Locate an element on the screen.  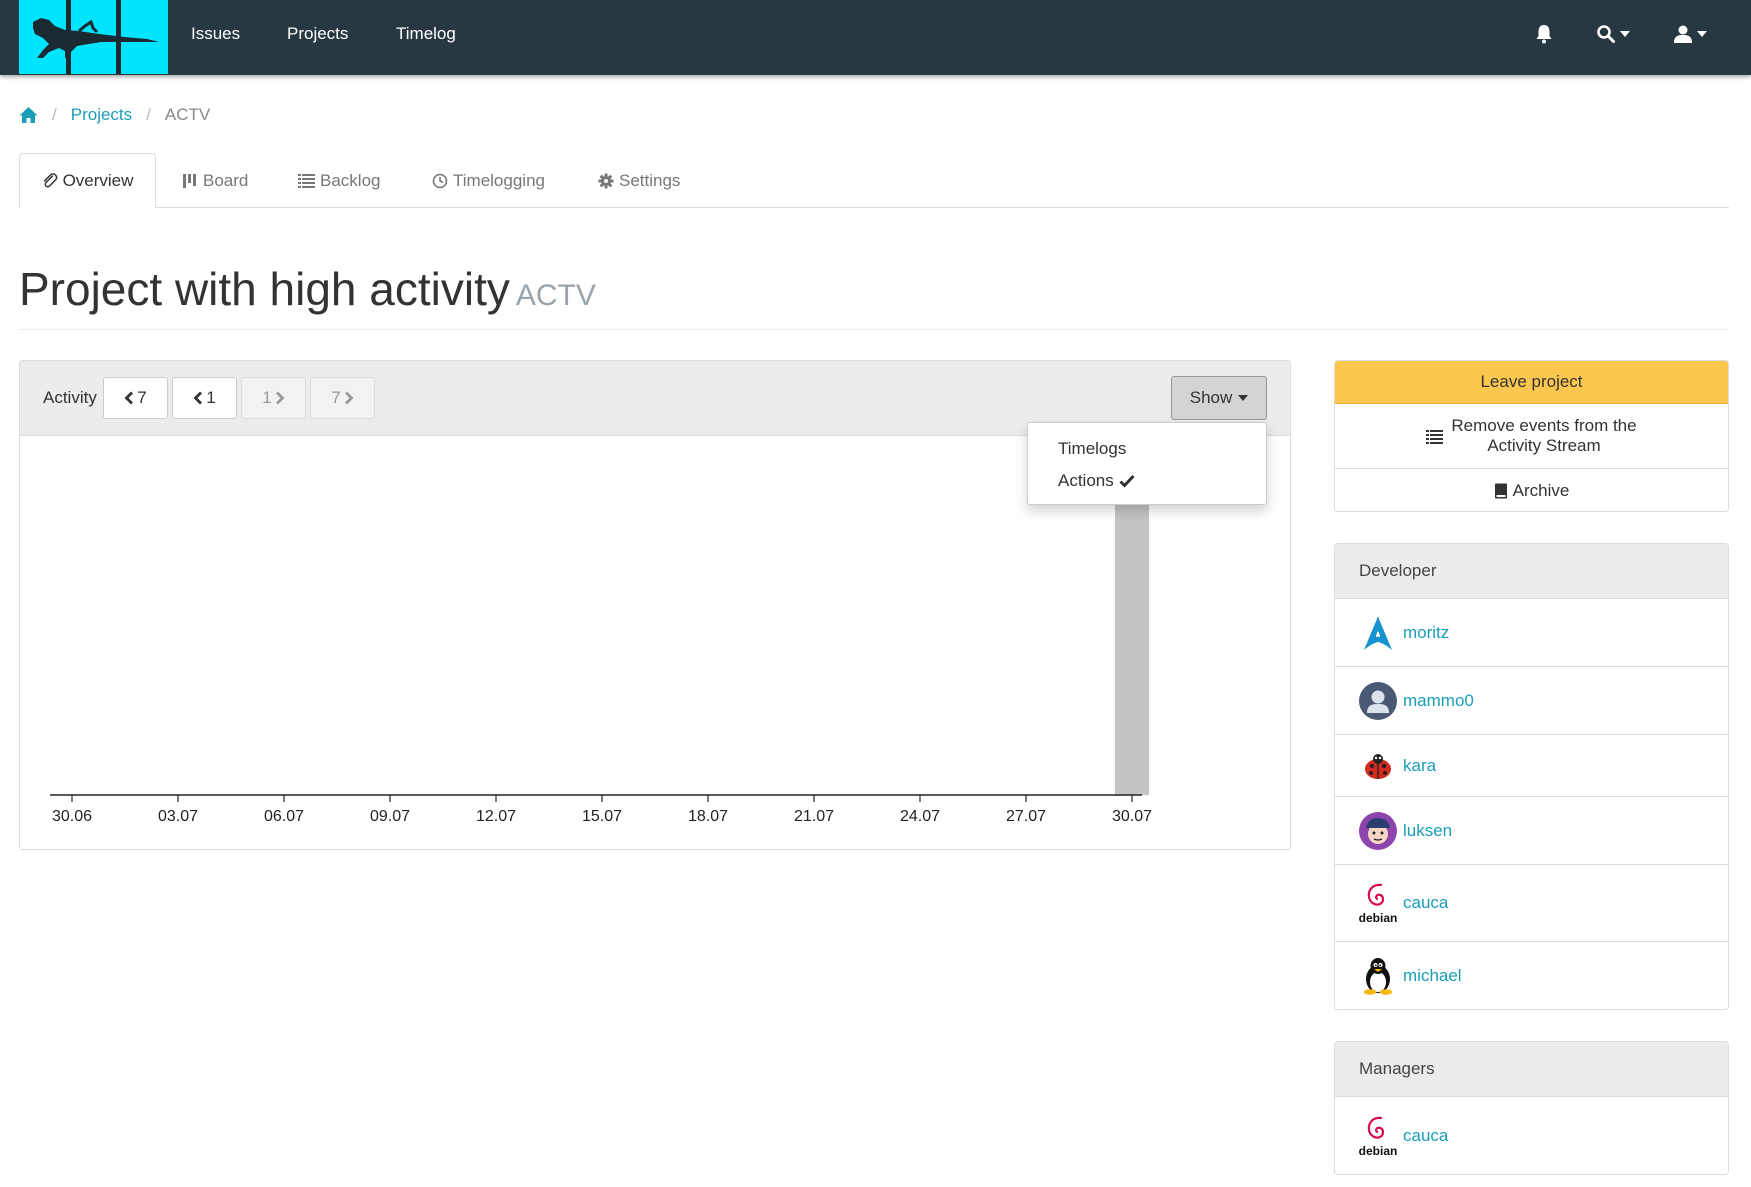
tab-backlog: Backlog is located at coordinates (339, 180).